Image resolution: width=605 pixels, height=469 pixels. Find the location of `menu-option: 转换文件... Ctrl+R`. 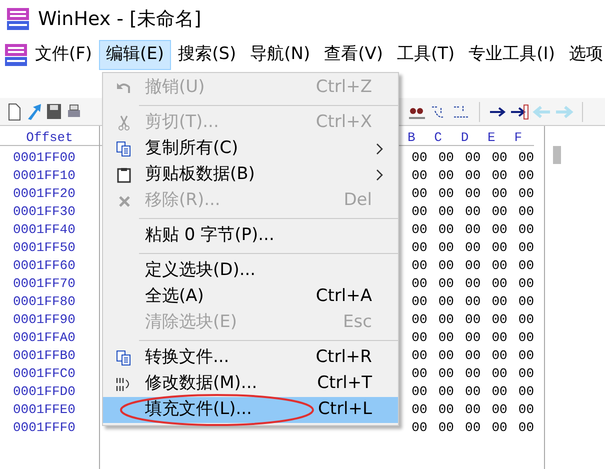

menu-option: 转换文件... Ctrl+R is located at coordinates (250, 358).